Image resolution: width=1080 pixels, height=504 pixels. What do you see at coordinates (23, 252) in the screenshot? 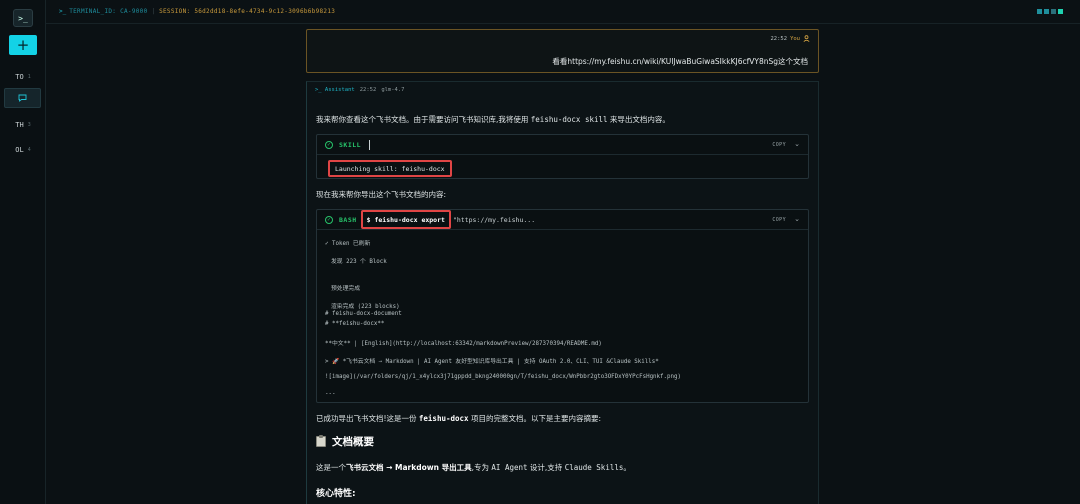
I see `left-rail: >_ + TO 1 TH 3 OL 4` at bounding box center [23, 252].